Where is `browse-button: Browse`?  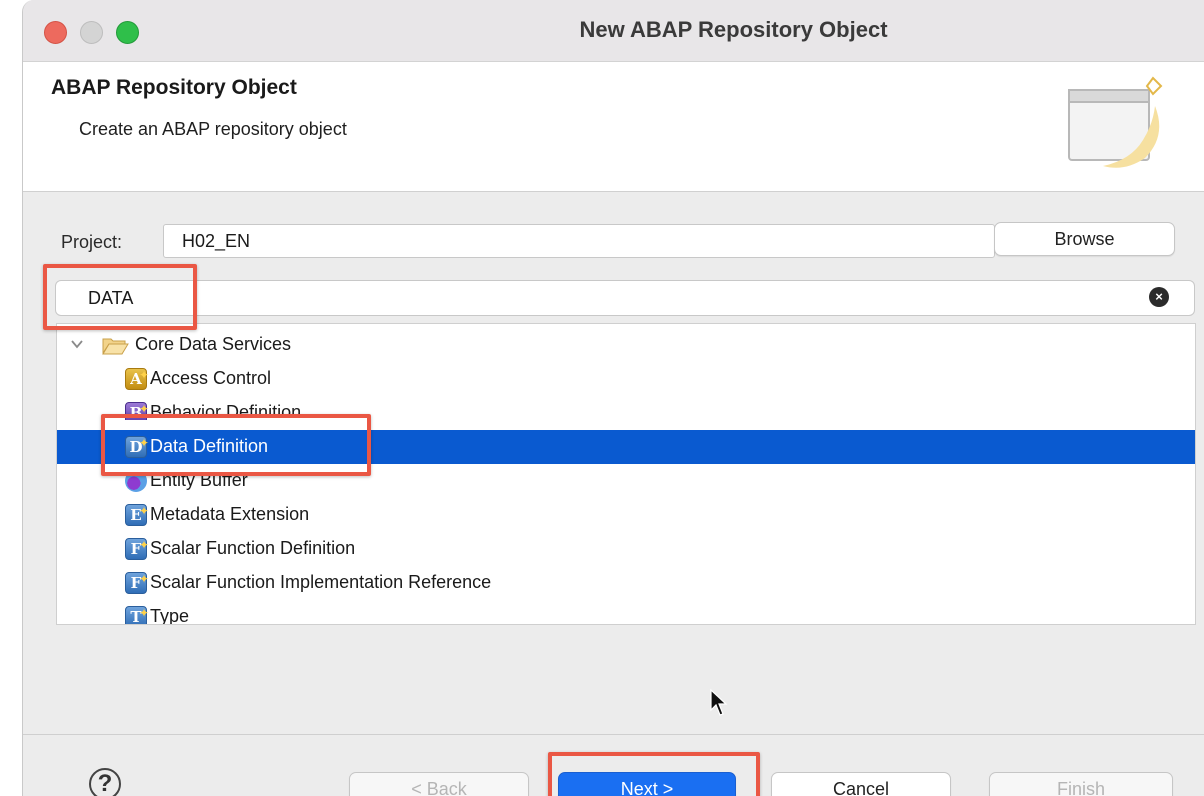
browse-button: Browse is located at coordinates (1084, 239).